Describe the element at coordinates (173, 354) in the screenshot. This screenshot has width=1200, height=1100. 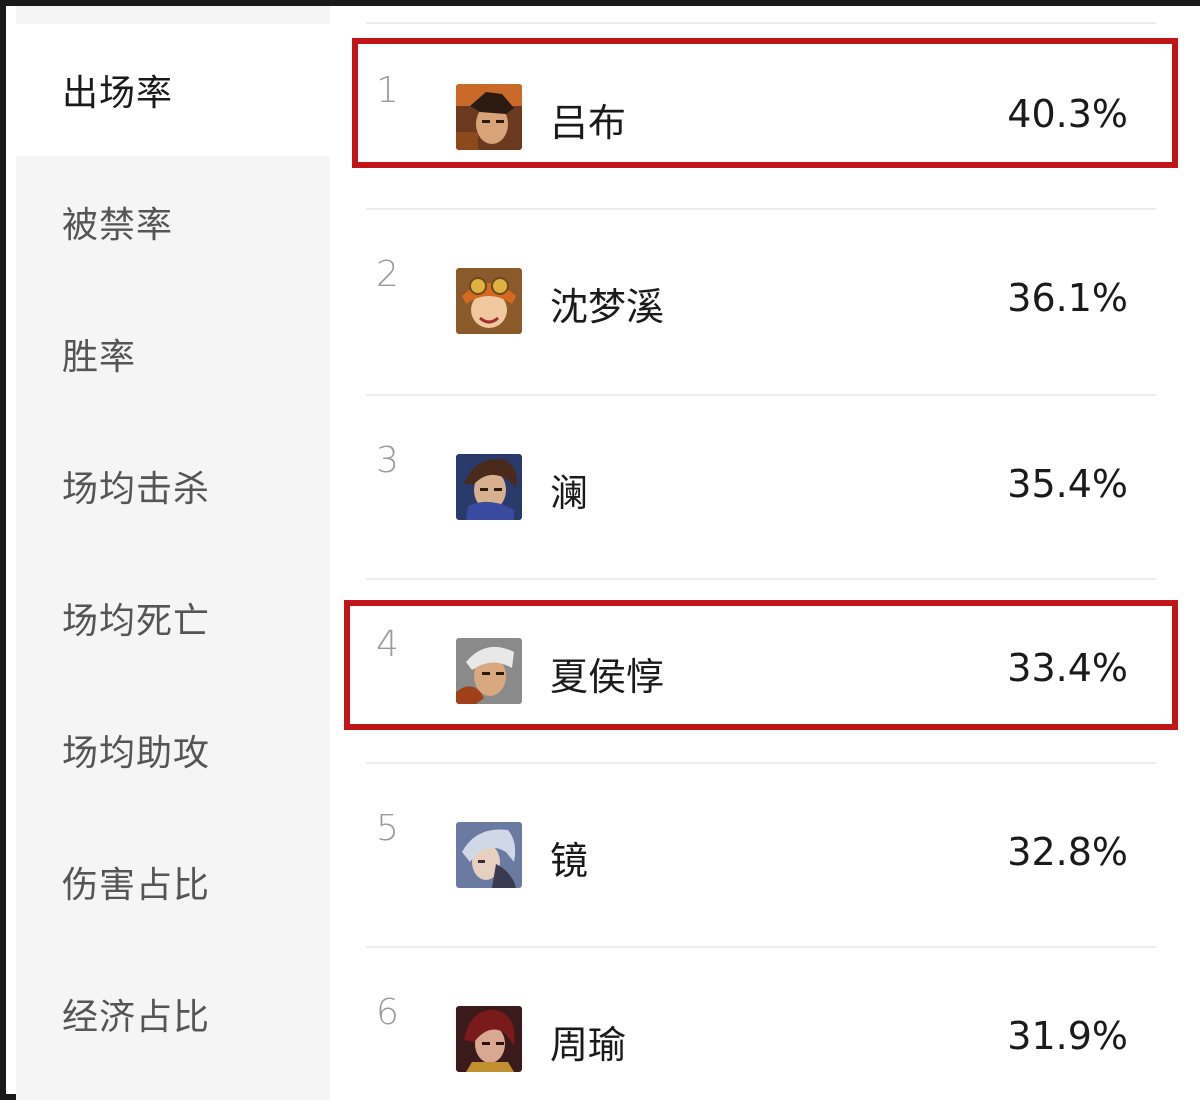
I see `sidebar-item-win-rate: 胜率` at that location.